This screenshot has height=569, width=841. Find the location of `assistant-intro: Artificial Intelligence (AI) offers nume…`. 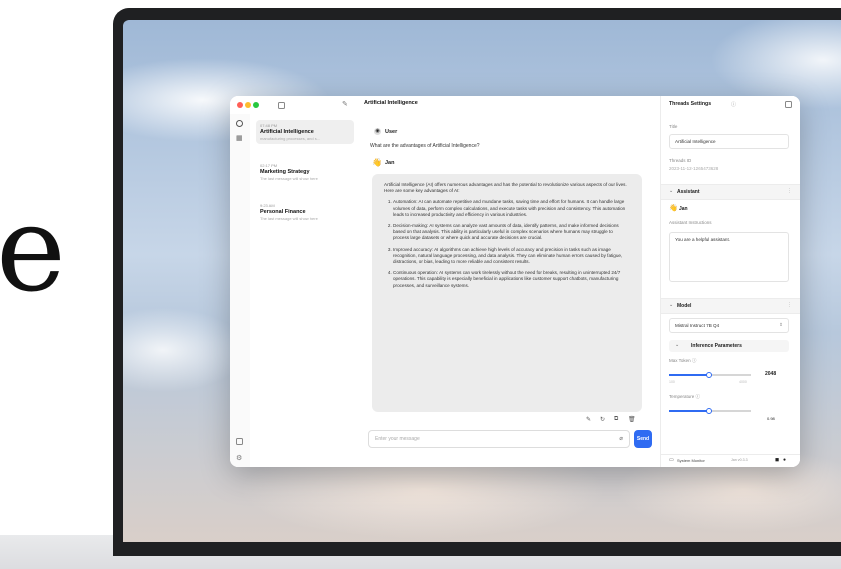

assistant-intro: Artificial Intelligence (AI) offers nume… is located at coordinates (505, 188).